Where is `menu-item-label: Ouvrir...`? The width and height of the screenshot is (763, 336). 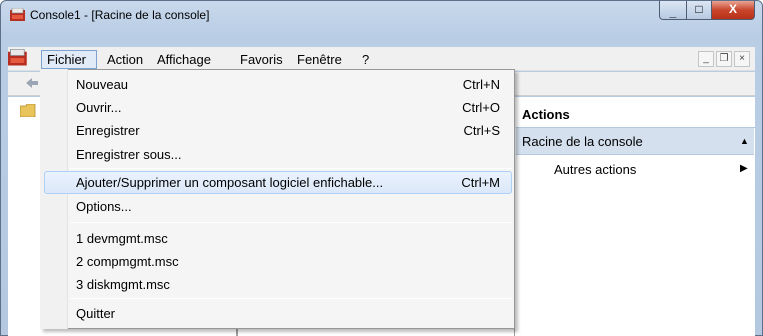
menu-item-label: Ouvrir... is located at coordinates (99, 107).